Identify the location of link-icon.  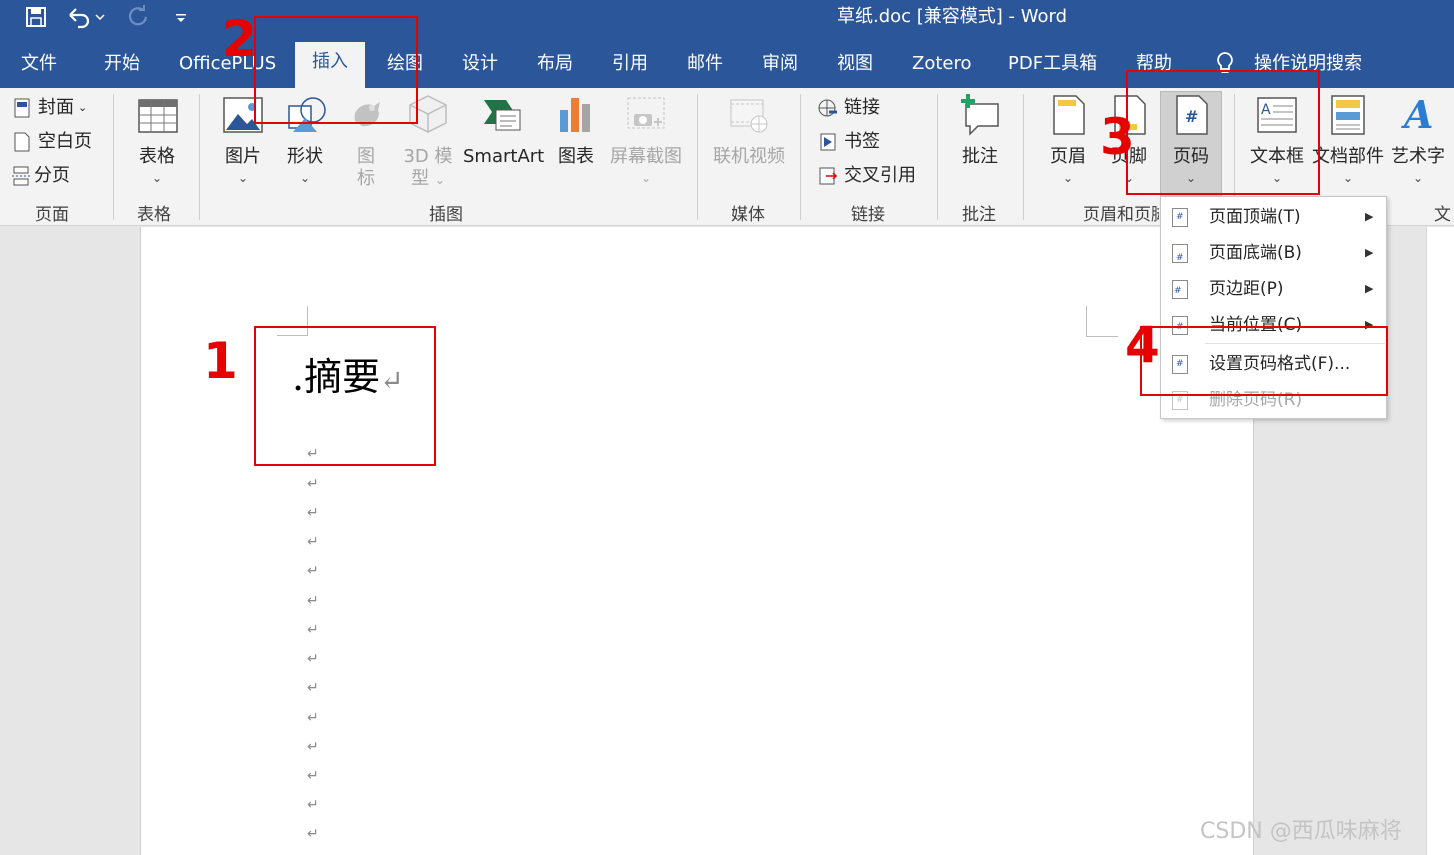
(828, 108).